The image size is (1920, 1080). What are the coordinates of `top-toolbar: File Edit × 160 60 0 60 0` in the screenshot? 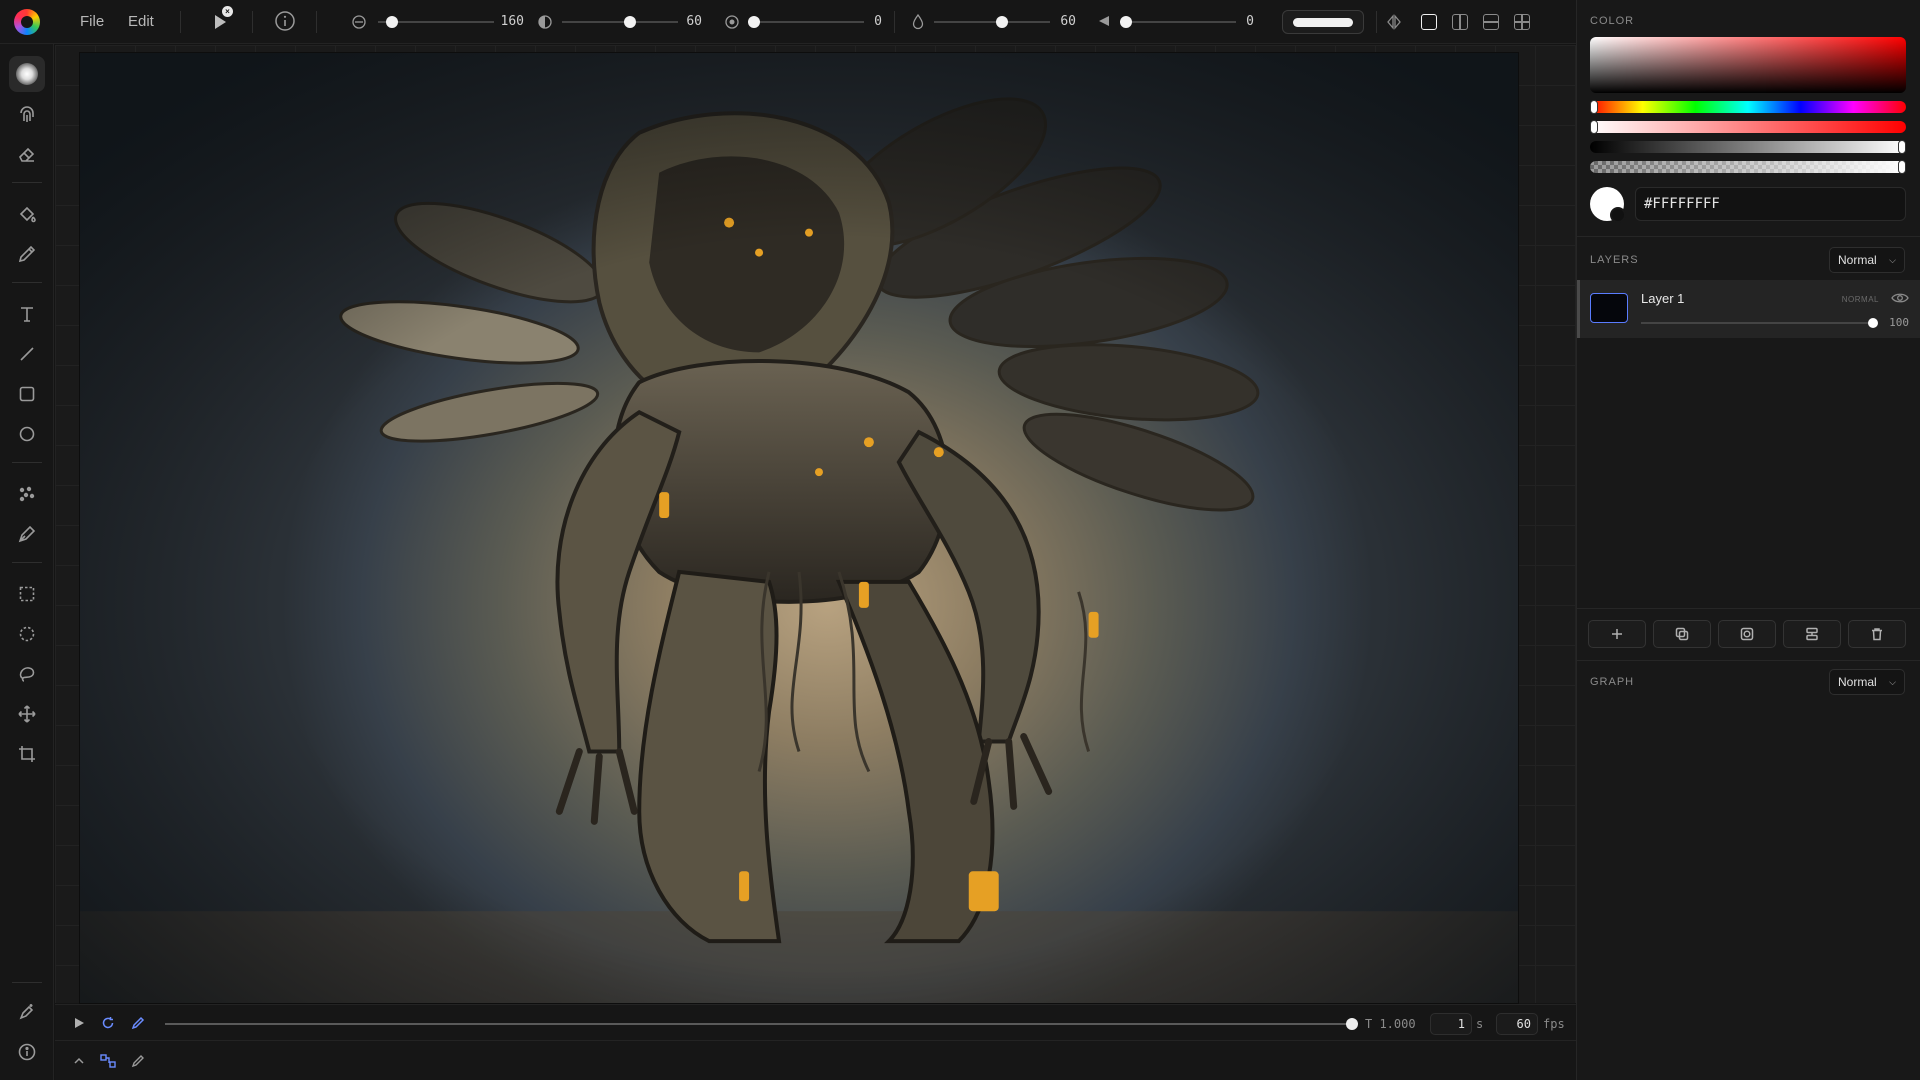 It's located at (788, 22).